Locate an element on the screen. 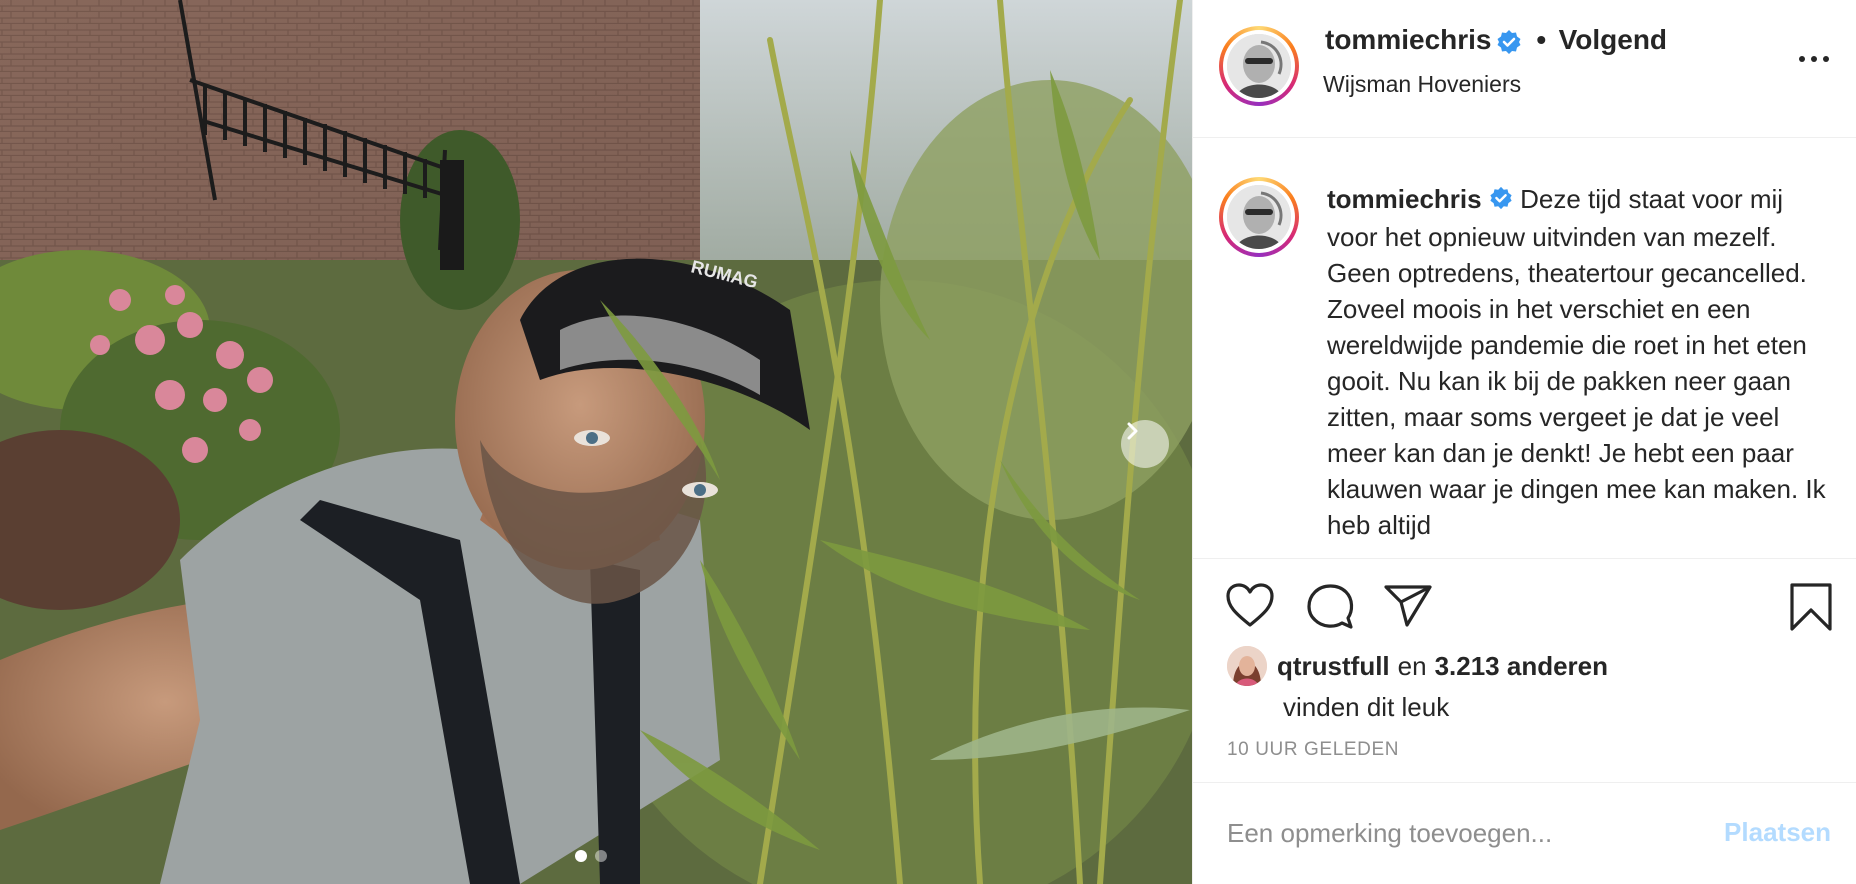  post-timestamp: 10 UUR GELEDEN is located at coordinates (1313, 750).